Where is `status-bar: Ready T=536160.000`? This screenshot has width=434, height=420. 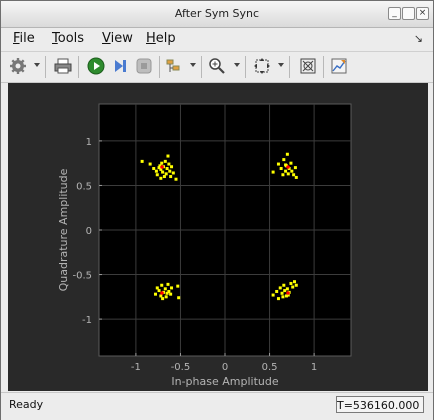
status-bar: Ready T=536160.000 is located at coordinates (217, 406).